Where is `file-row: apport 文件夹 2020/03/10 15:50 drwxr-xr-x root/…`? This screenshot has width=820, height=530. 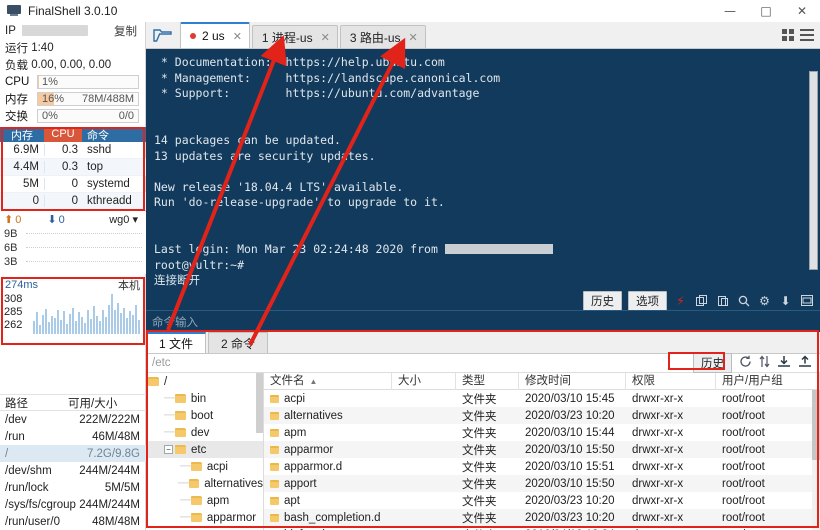 file-row: apport 文件夹 2020/03/10 15:50 drwxr-xr-x root/… is located at coordinates (542, 483).